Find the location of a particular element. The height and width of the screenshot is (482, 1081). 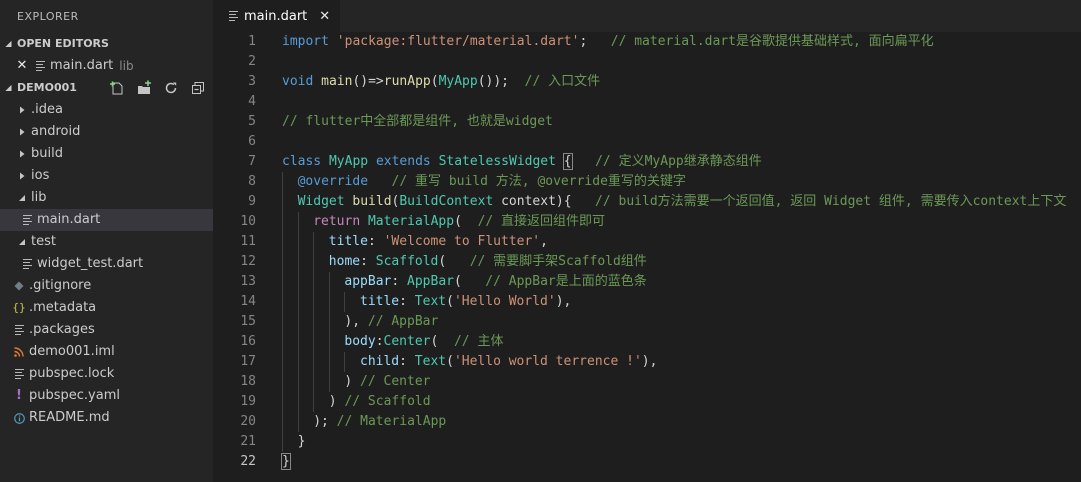

code-token: appBar is located at coordinates (368, 281).